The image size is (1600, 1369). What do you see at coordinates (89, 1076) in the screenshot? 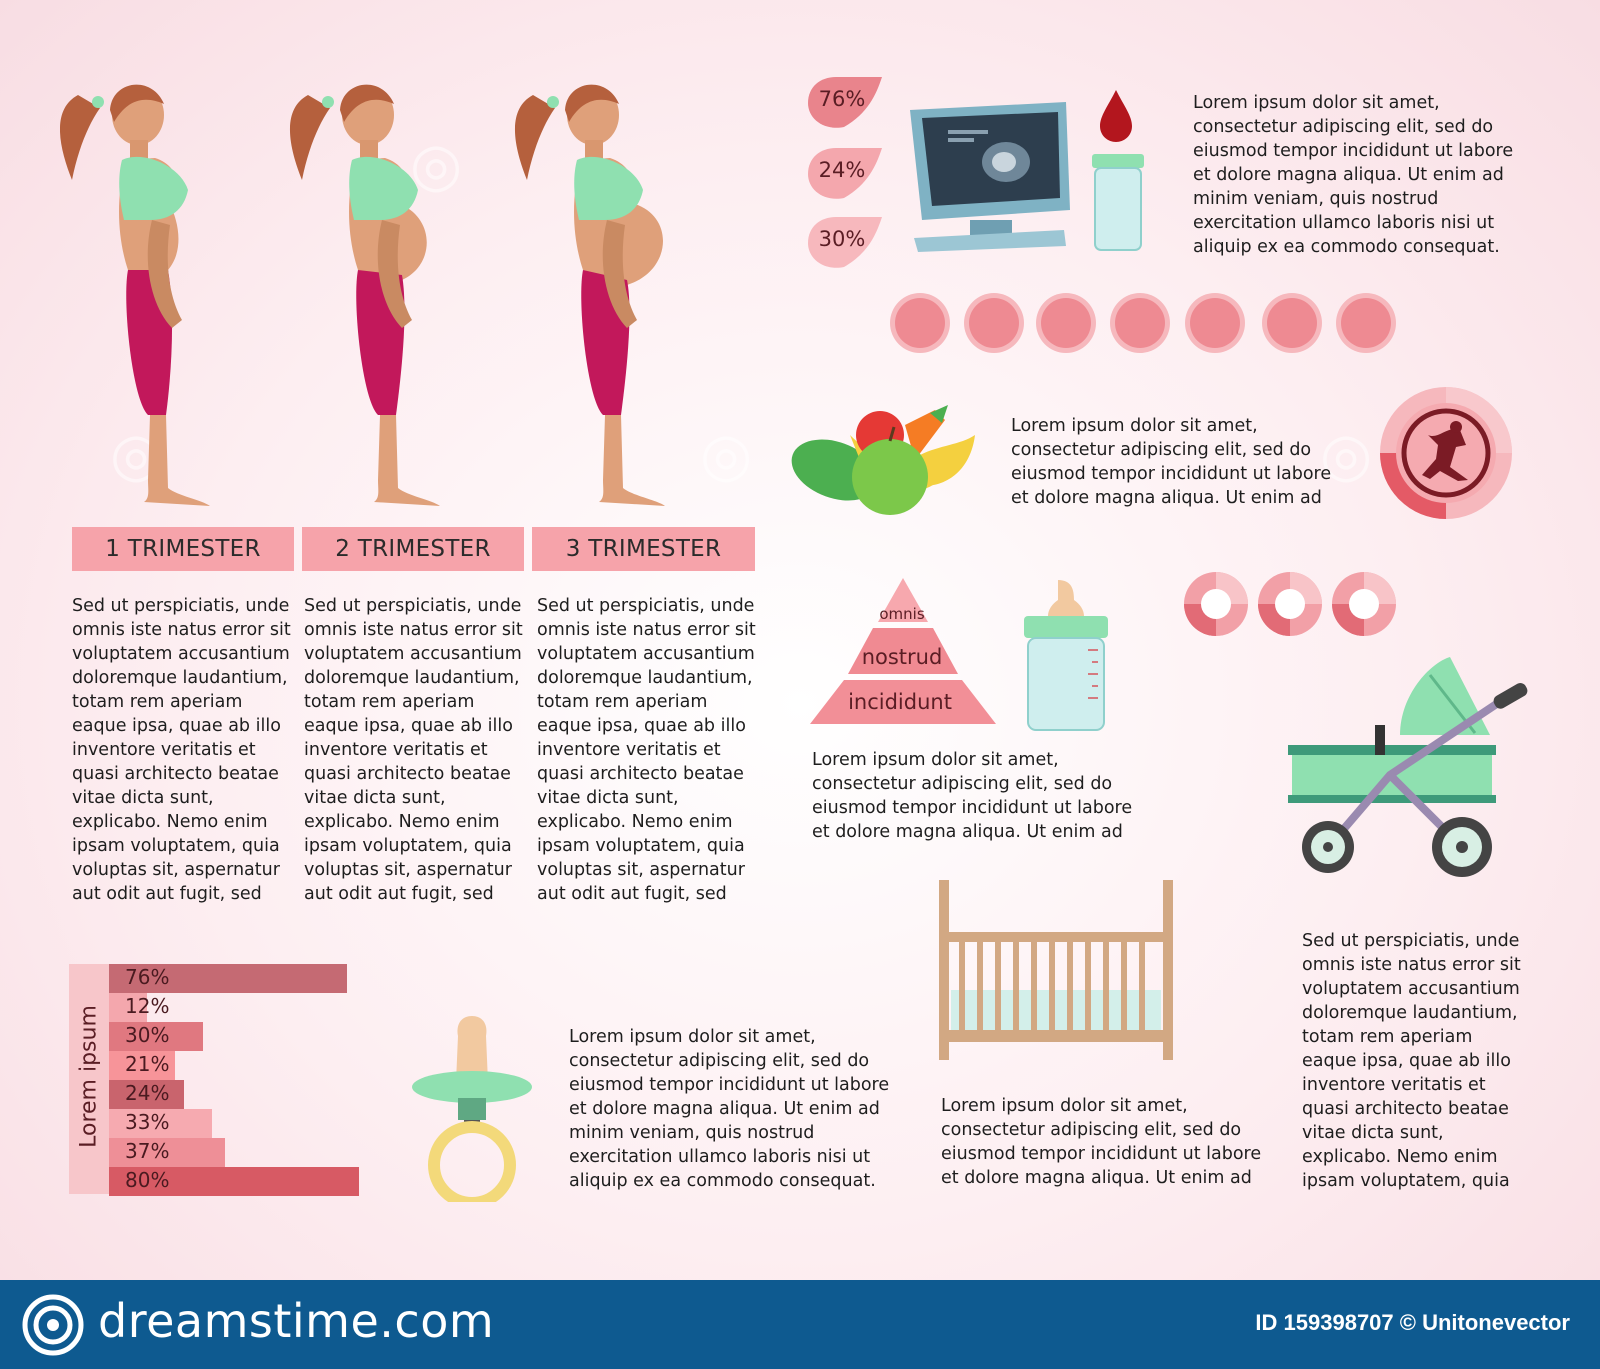
I see `bar-chart-axis-label: Lorem ipsum` at bounding box center [89, 1076].